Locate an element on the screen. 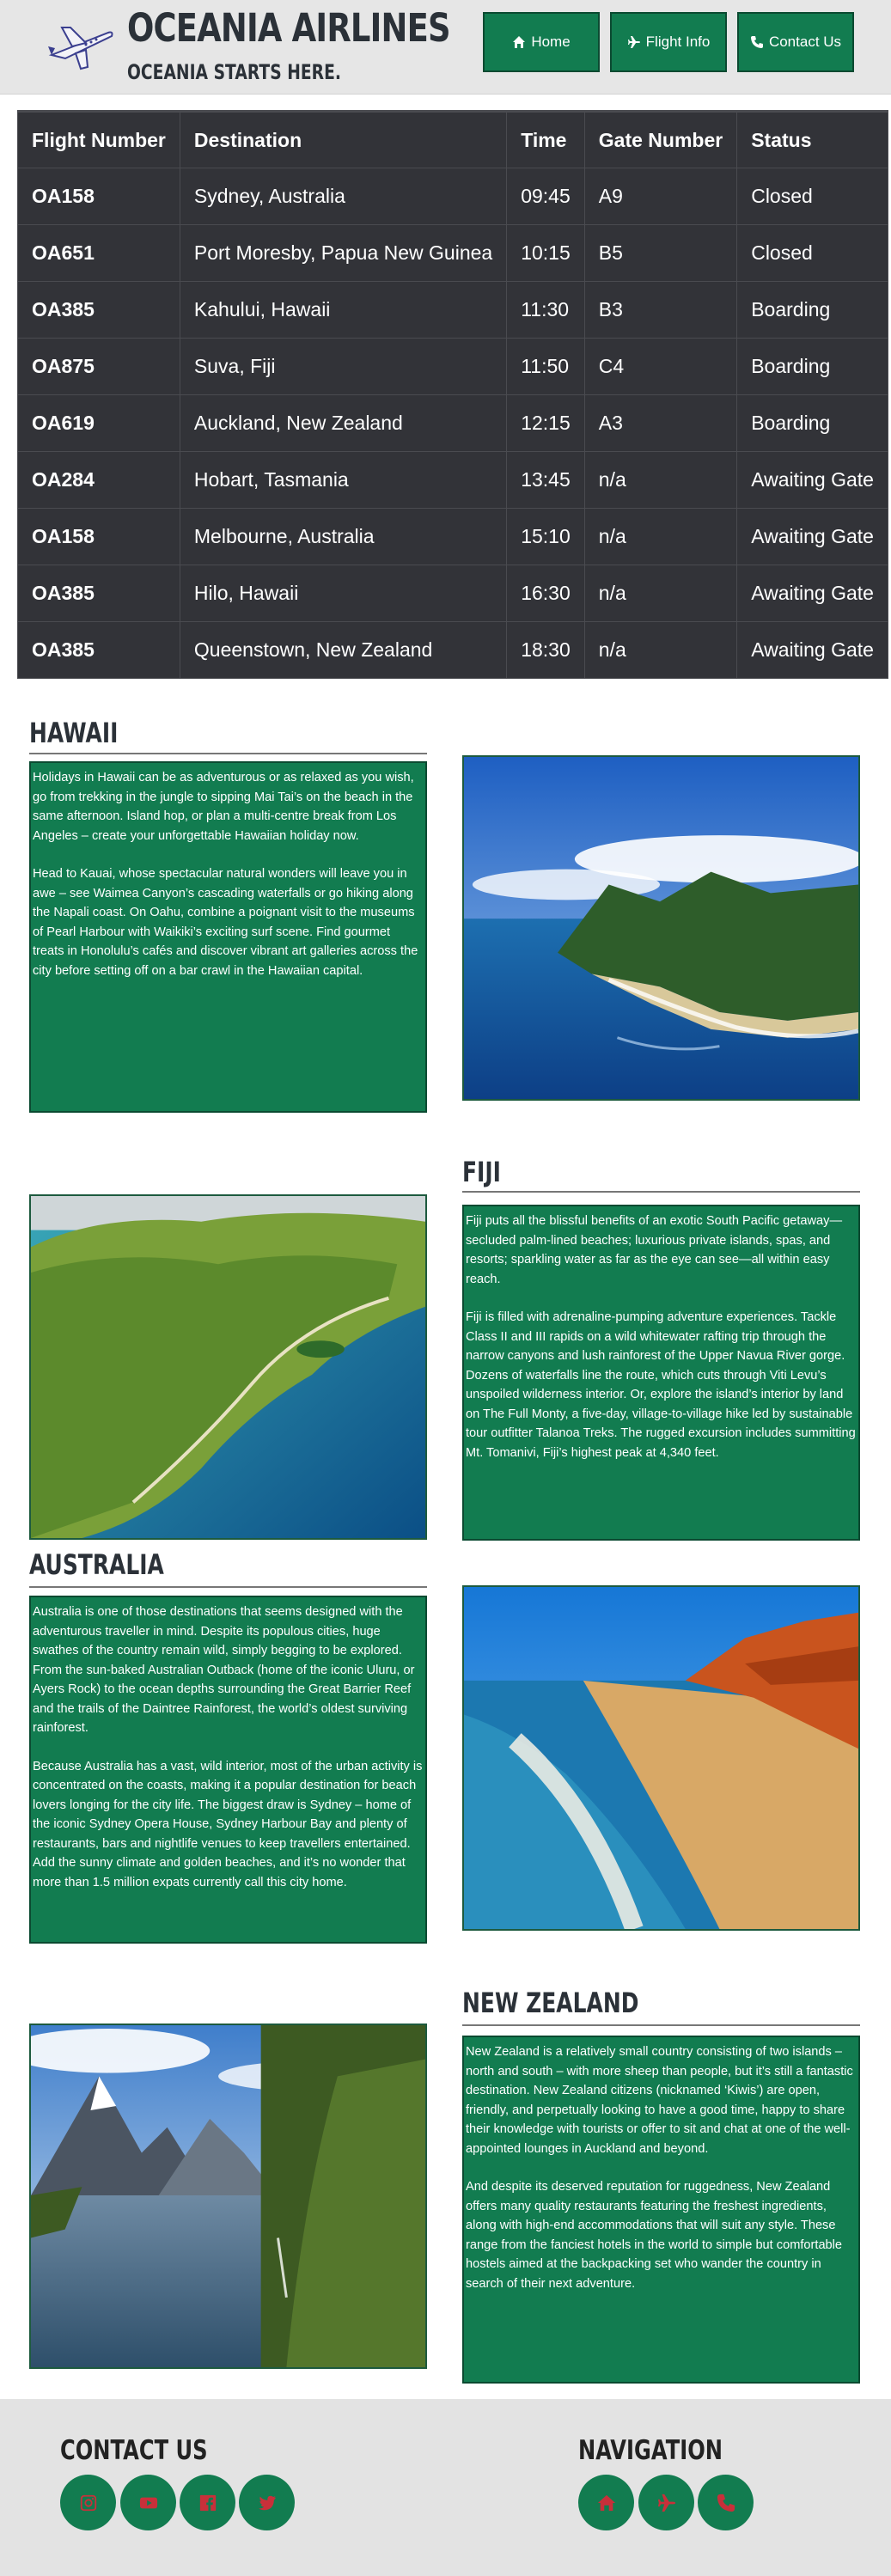 Image resolution: width=891 pixels, height=2576 pixels. australia-title: AUSTRALIA is located at coordinates (96, 1564).